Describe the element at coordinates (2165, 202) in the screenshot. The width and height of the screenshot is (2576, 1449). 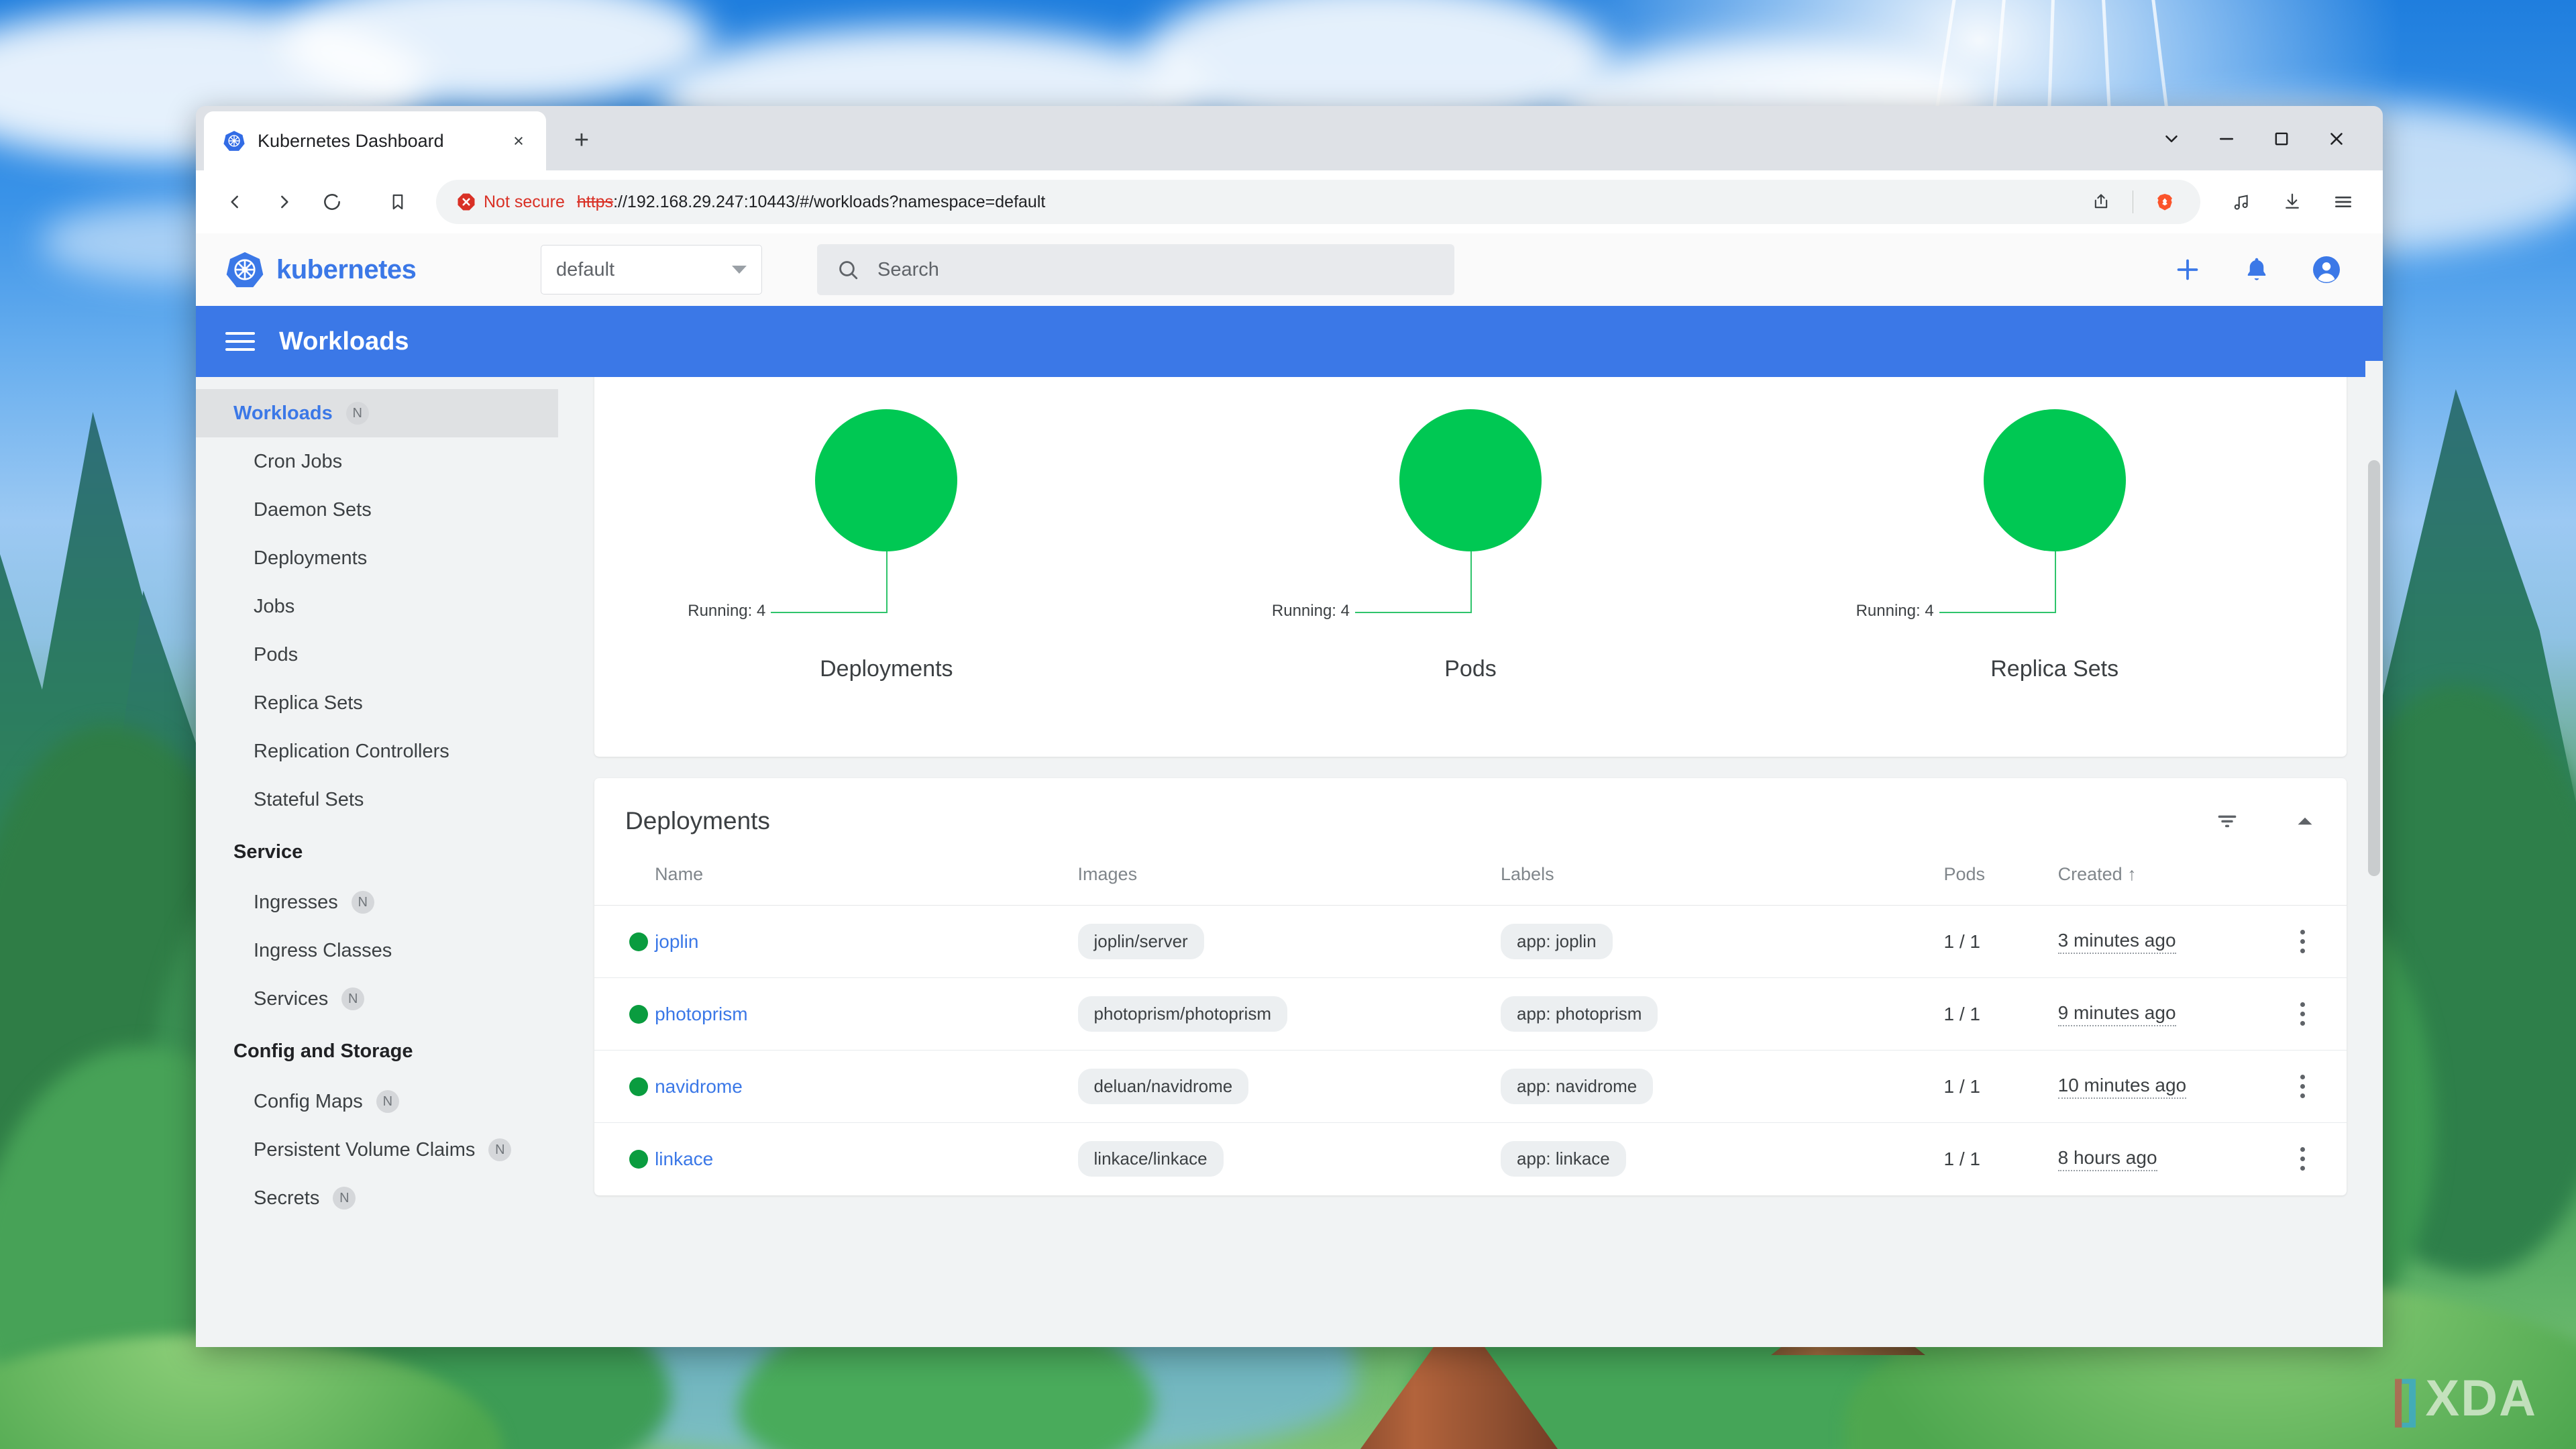
I see `brave-lion-icon` at that location.